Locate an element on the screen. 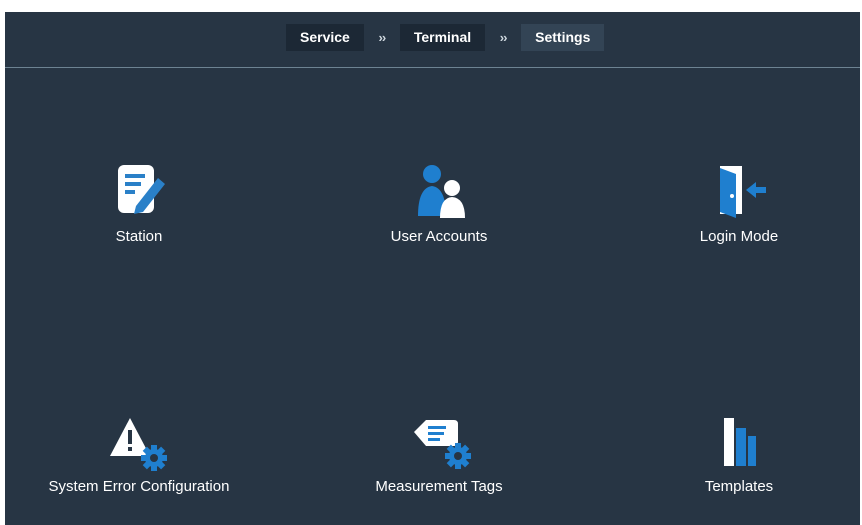 The image size is (862, 525). breadcrumb-terminal: Terminal is located at coordinates (442, 37).